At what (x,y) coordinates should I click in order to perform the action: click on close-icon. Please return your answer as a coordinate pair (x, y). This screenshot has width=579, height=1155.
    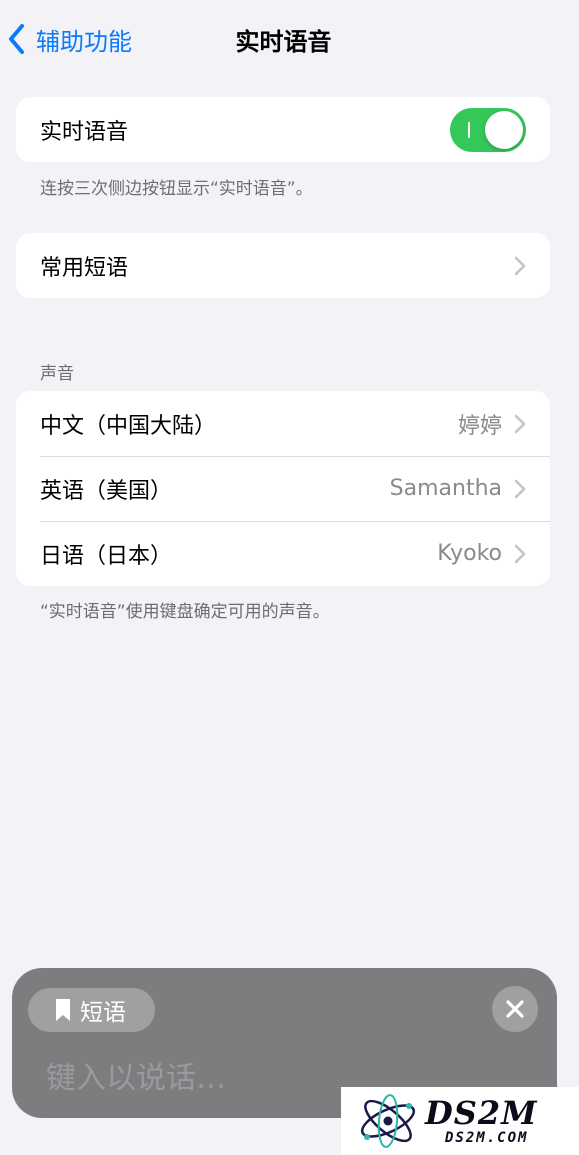
    Looking at the image, I should click on (515, 1009).